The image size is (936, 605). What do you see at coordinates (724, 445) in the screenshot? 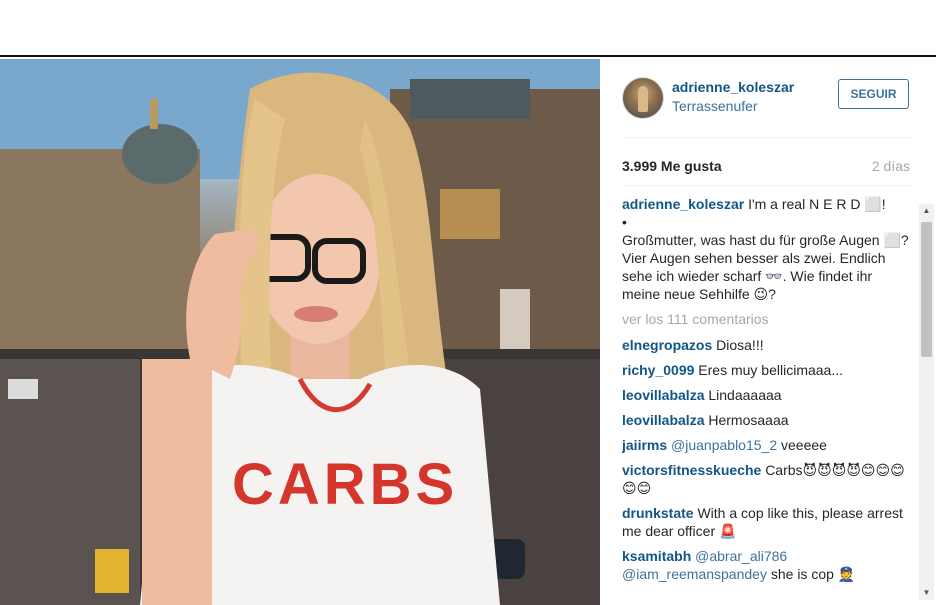
I see `comment-mention: @juanpablo15_2` at bounding box center [724, 445].